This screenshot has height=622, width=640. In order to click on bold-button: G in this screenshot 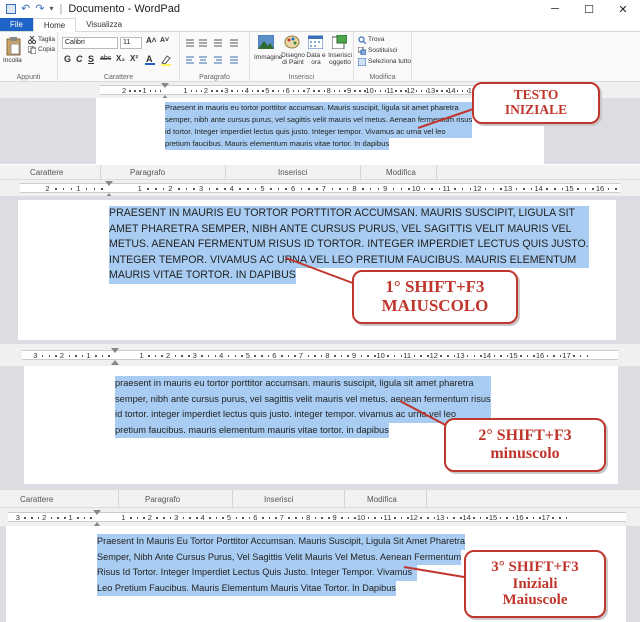, I will do `click(67, 59)`.